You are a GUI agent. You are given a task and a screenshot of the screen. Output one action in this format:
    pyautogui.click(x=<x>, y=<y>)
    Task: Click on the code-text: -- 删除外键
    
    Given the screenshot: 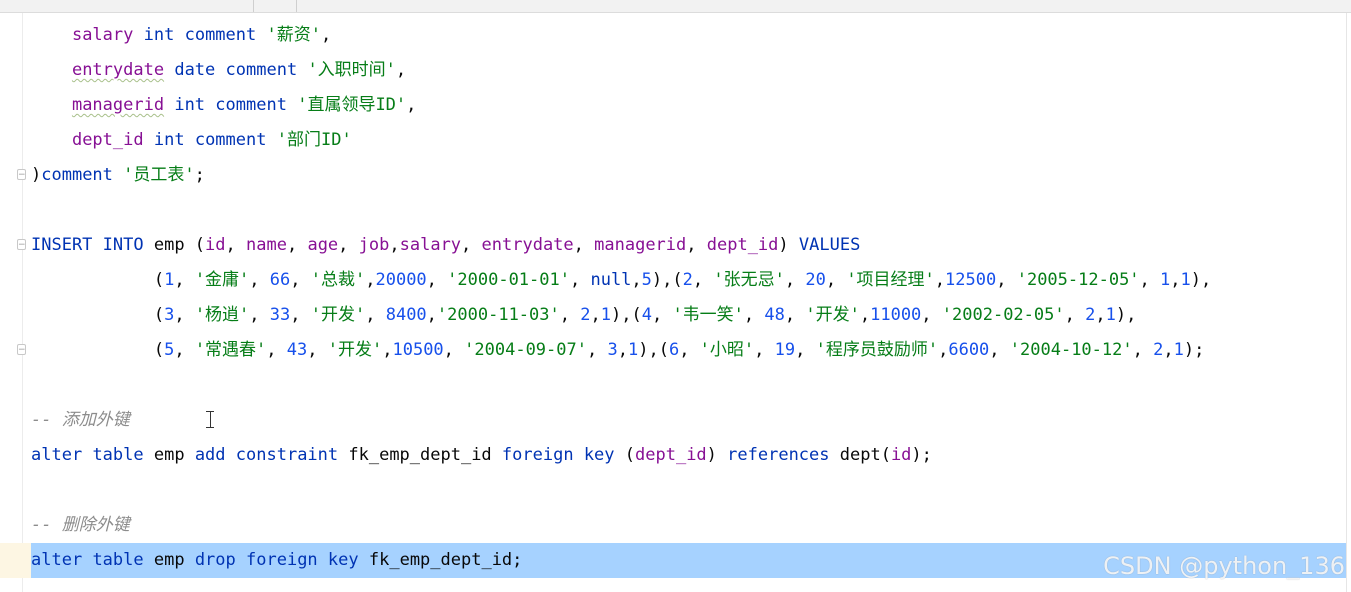 What is the action you would take?
    pyautogui.click(x=80, y=525)
    